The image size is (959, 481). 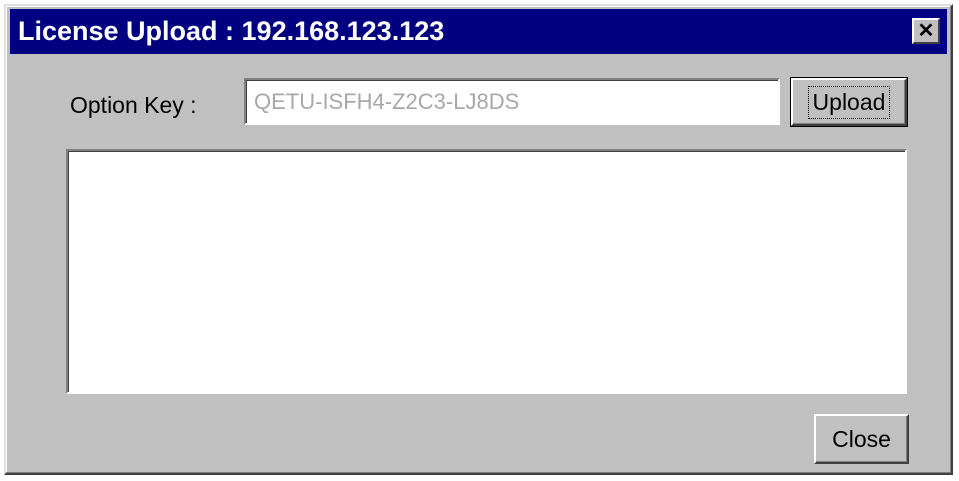 I want to click on close-button-label: Close, so click(x=861, y=438).